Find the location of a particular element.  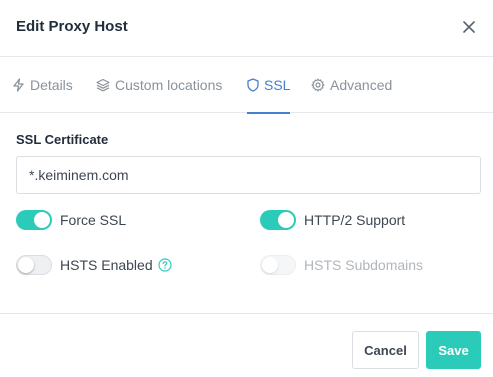

tab-details: Details is located at coordinates (42, 85).